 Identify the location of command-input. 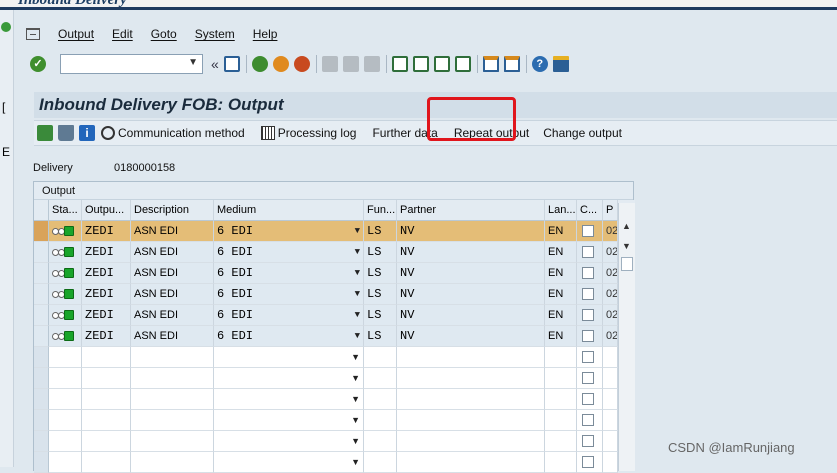
(121, 64).